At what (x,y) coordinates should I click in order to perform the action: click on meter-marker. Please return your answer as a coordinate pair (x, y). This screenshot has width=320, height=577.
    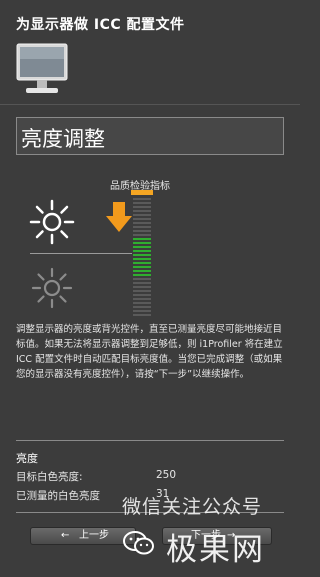
    Looking at the image, I should click on (142, 192).